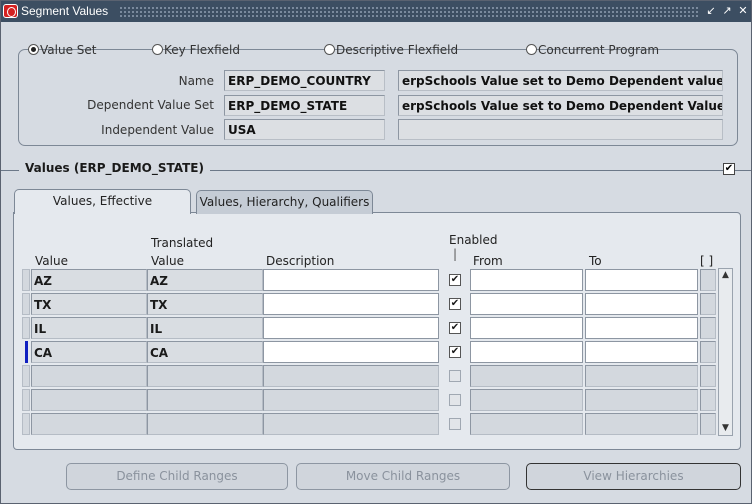 The image size is (752, 504). I want to click on translated-value-cell: CA, so click(205, 352).